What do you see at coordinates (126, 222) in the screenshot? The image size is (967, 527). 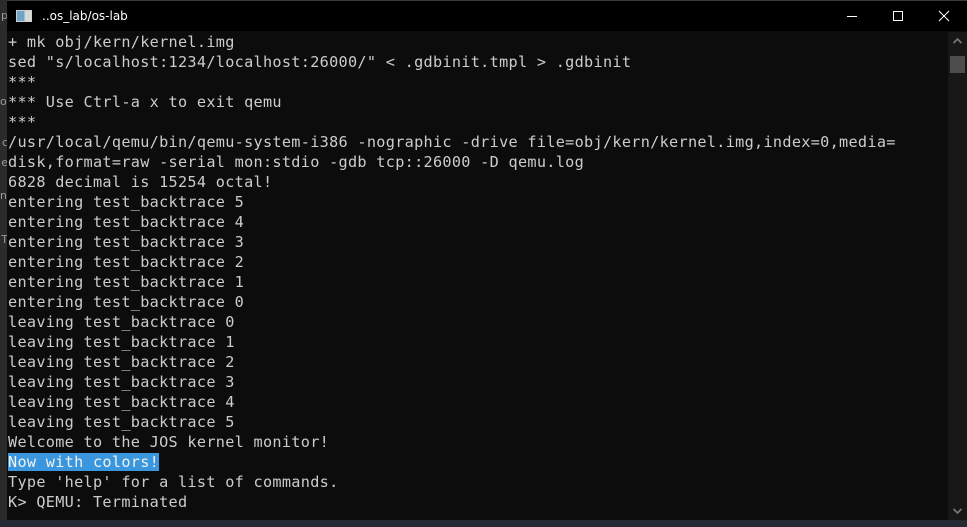 I see `terminal-line: entering test_backtrace 4` at bounding box center [126, 222].